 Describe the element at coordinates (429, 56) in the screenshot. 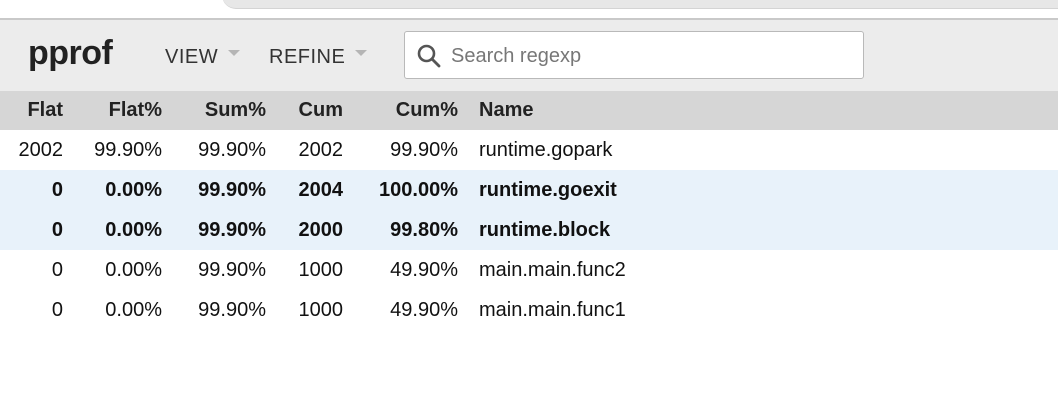

I see `search-icon` at that location.